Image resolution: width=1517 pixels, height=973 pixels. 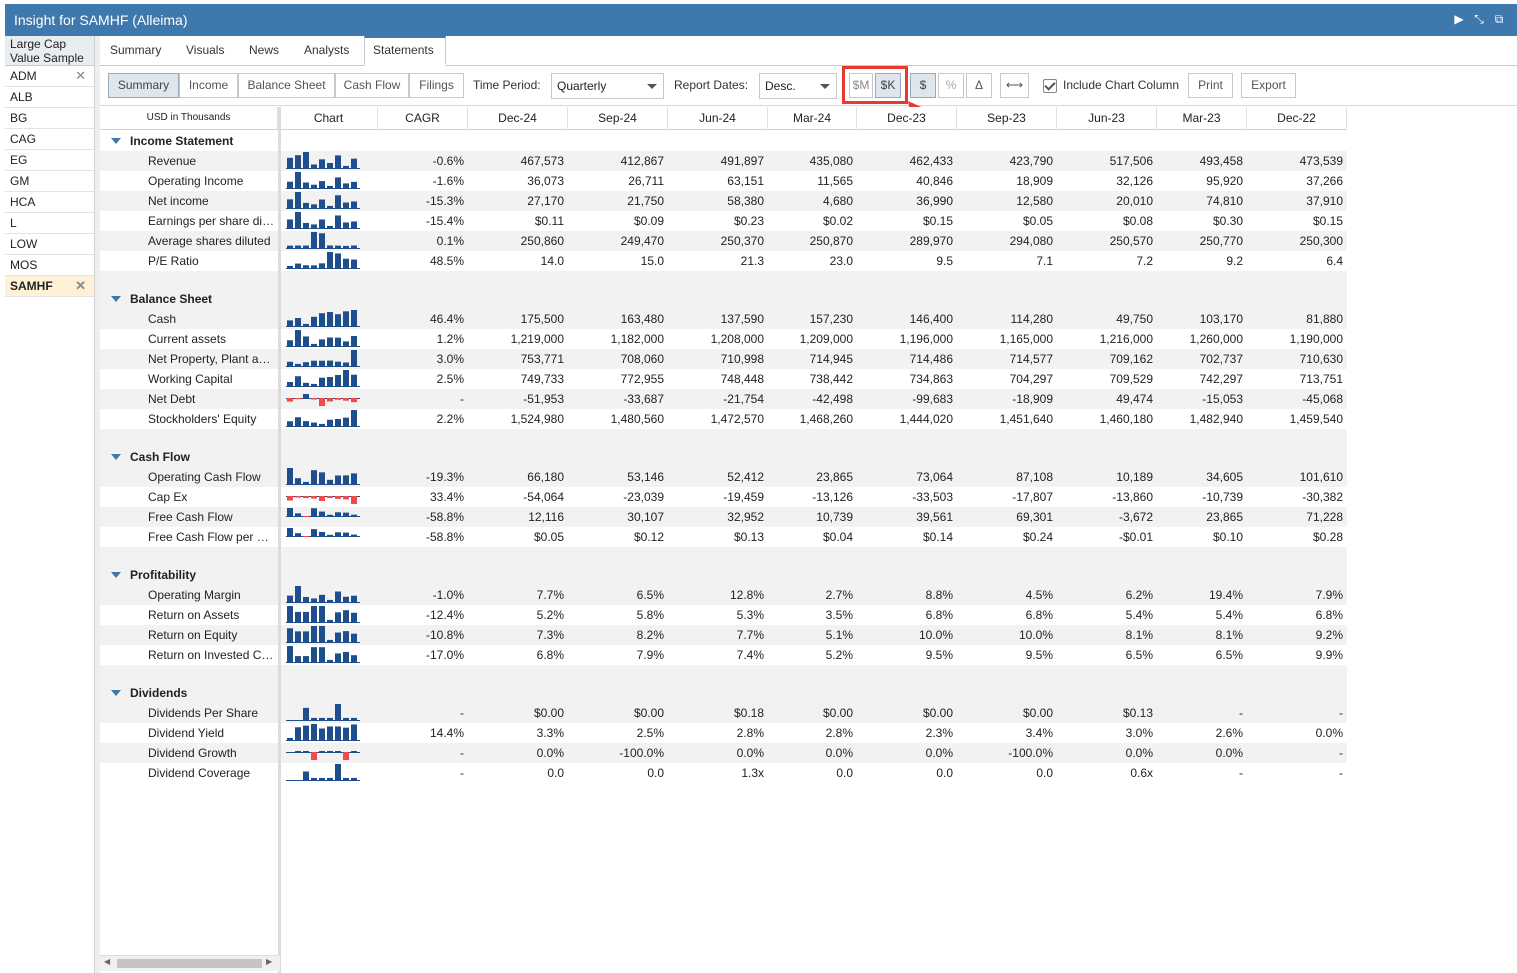 I want to click on subtab-income-button: Income, so click(x=208, y=85).